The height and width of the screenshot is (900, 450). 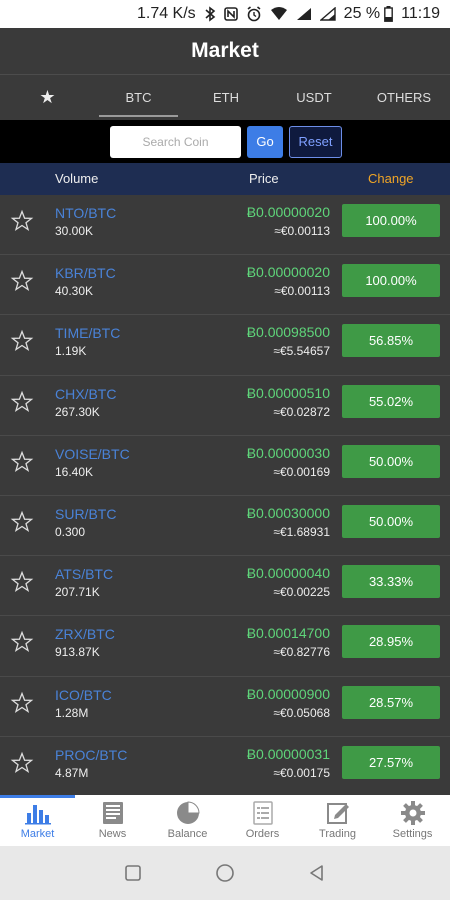 I want to click on battery-icon, so click(x=389, y=14).